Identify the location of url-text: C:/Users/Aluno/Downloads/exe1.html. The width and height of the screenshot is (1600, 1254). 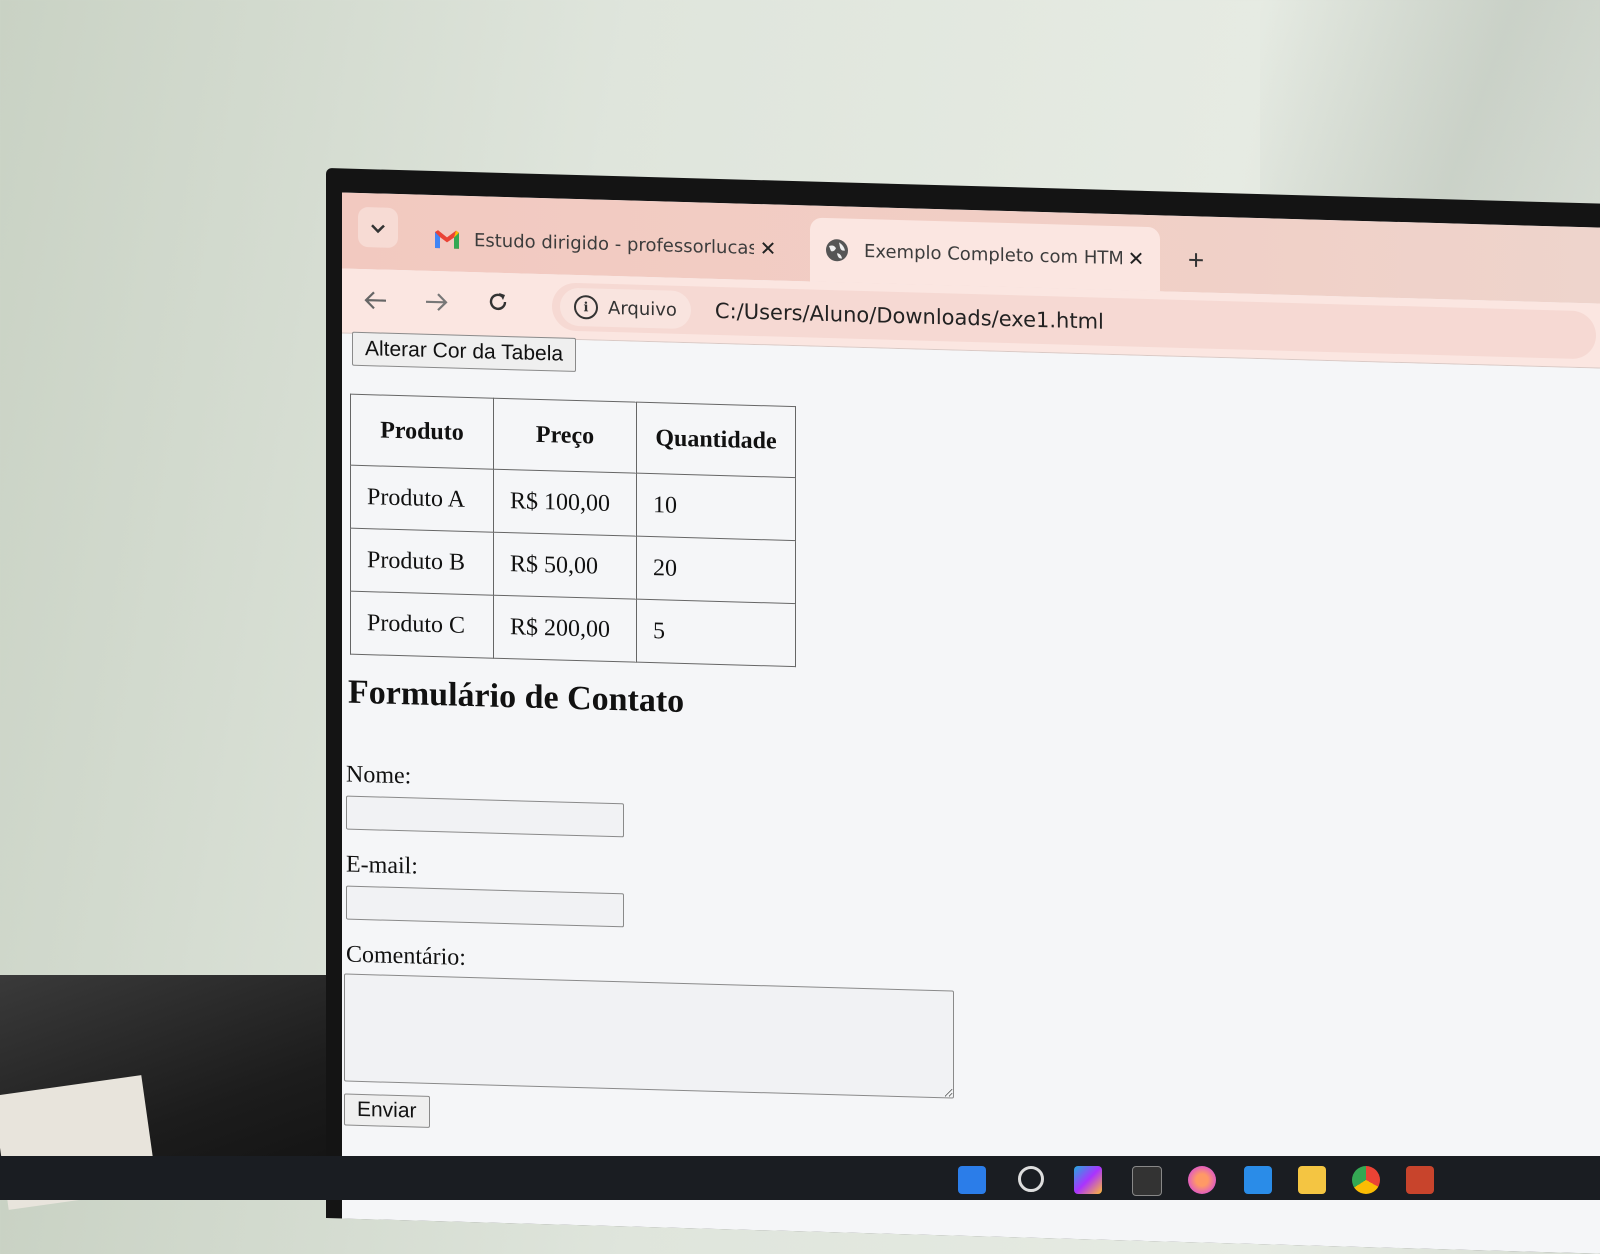
(909, 316).